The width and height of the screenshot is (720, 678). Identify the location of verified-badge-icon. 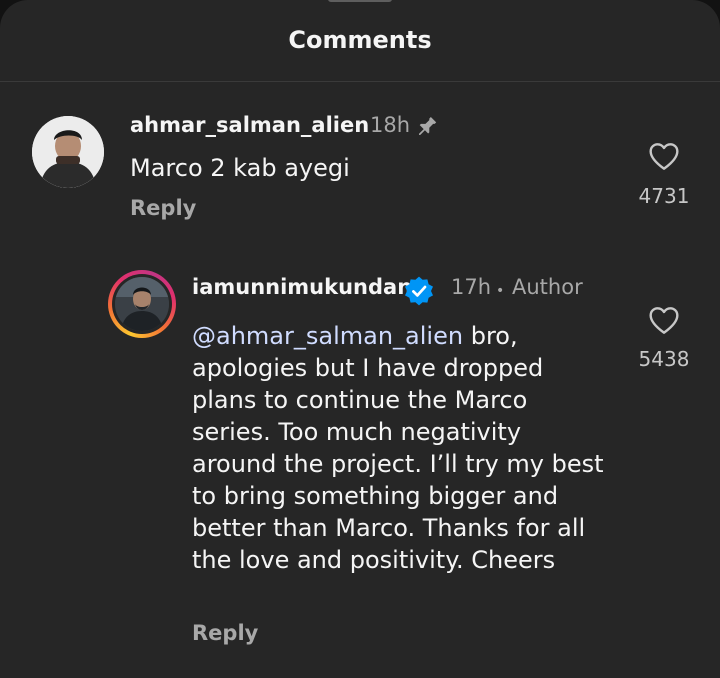
(419, 291).